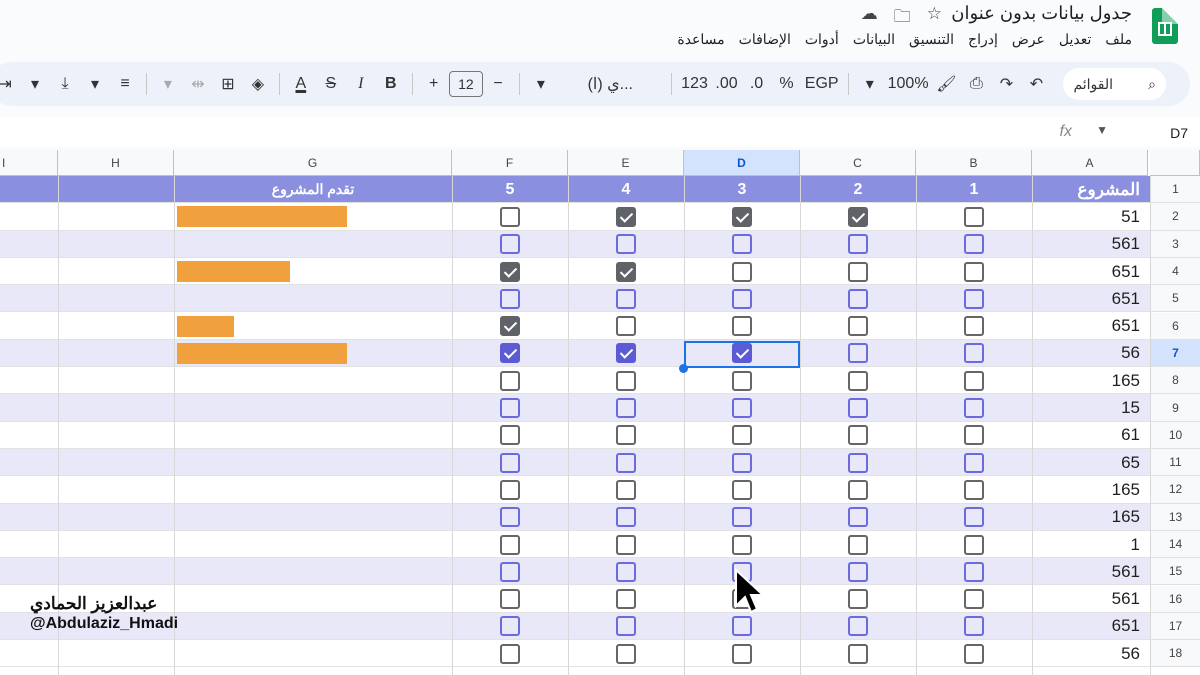 This screenshot has height=675, width=1200. I want to click on menu-insert: إدراج, so click(983, 39).